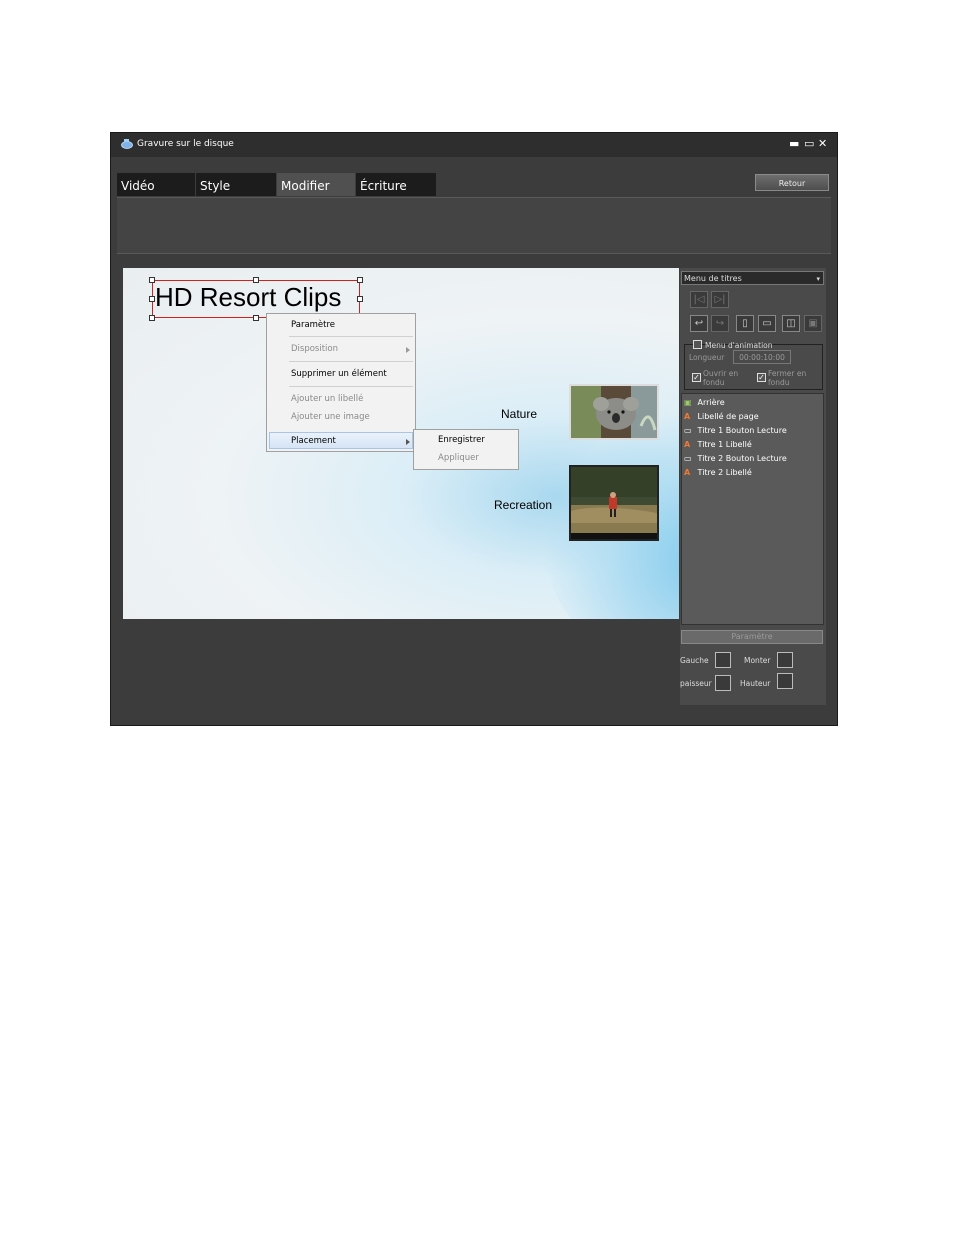 The width and height of the screenshot is (954, 1235). Describe the element at coordinates (757, 660) in the screenshot. I see `monter-label: Monter` at that location.